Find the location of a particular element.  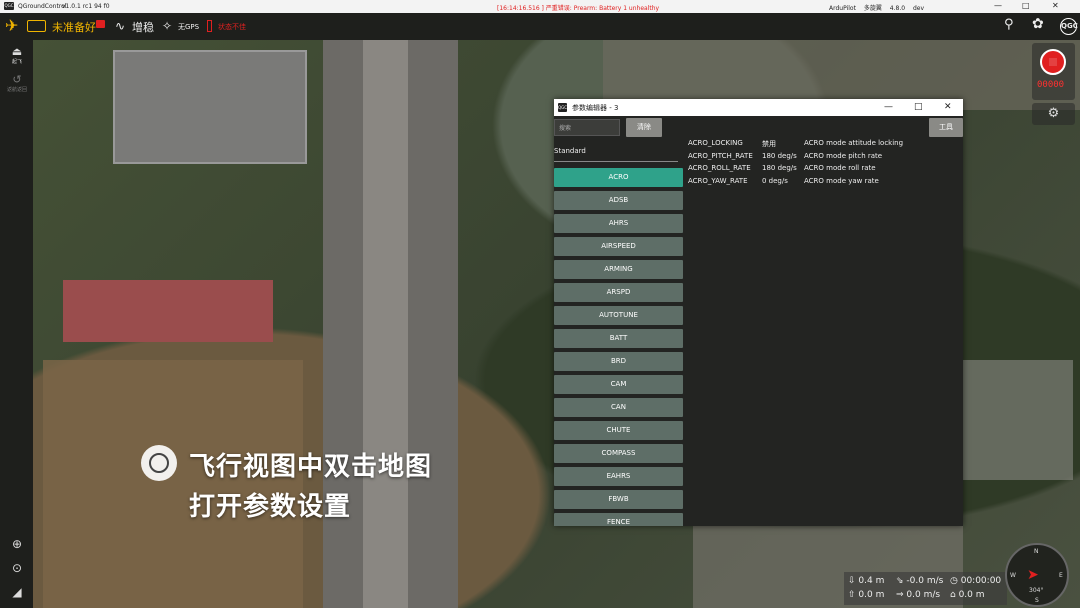

compass-n: N is located at coordinates (1036, 551).